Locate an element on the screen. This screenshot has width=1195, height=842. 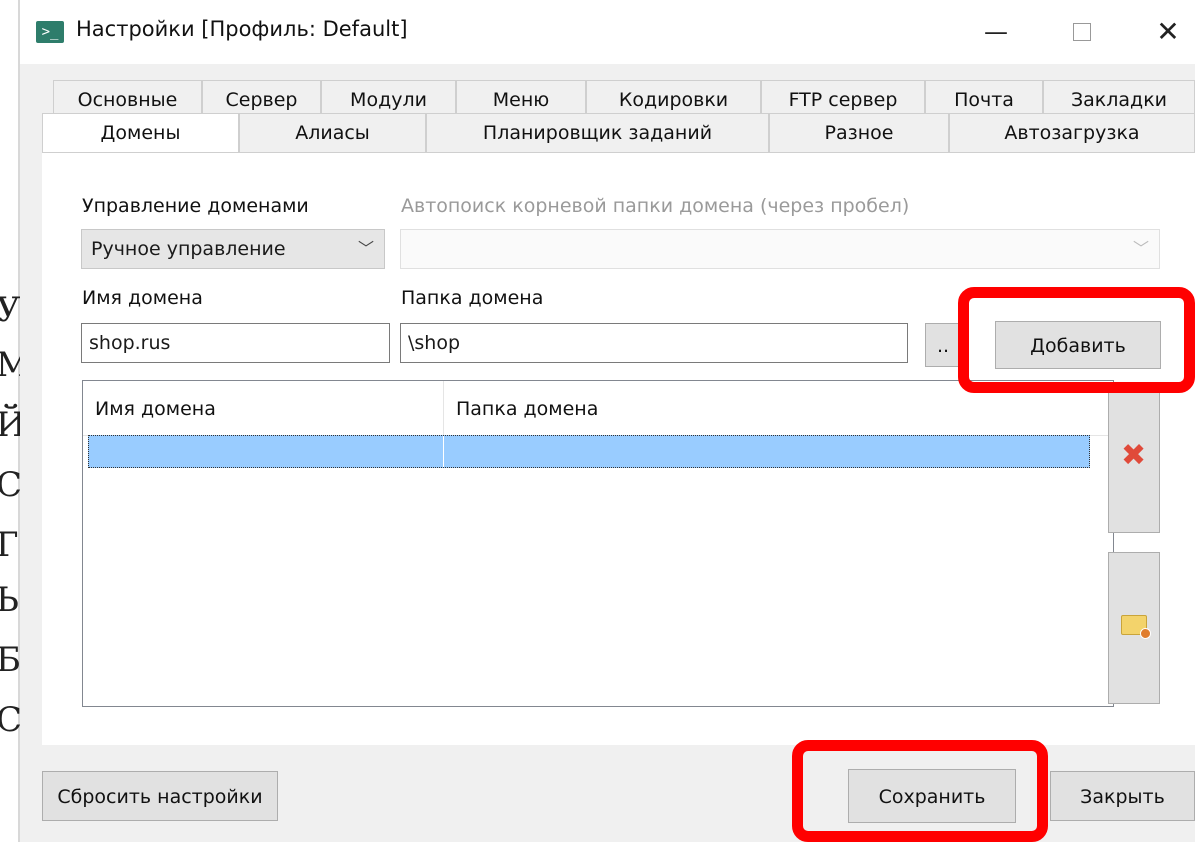
domain-folder-label: Папка домена is located at coordinates (472, 298).